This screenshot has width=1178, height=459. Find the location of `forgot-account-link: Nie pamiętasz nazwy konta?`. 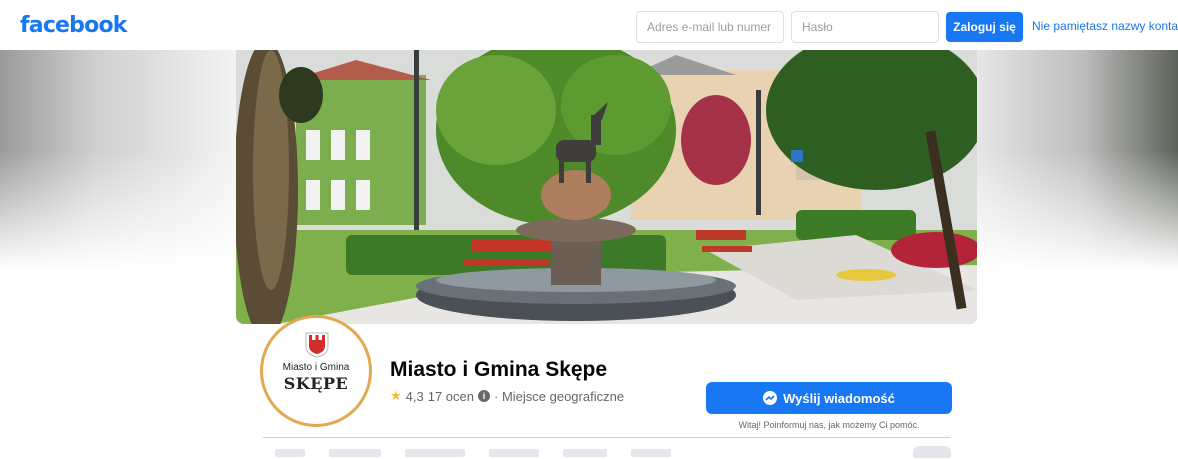

forgot-account-link: Nie pamiętasz nazwy konta? is located at coordinates (1105, 26).